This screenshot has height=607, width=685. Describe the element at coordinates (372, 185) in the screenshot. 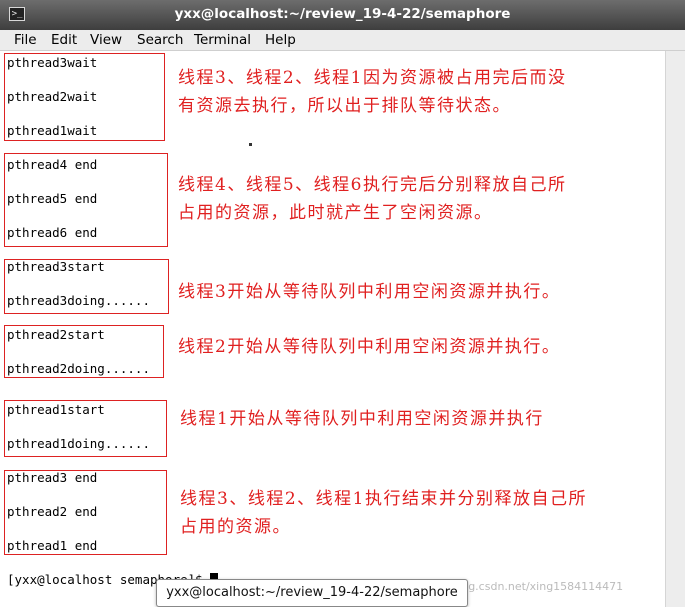

I see `annotation-text: 线程4、线程5、线程6执行完后分别释放自己所` at that location.